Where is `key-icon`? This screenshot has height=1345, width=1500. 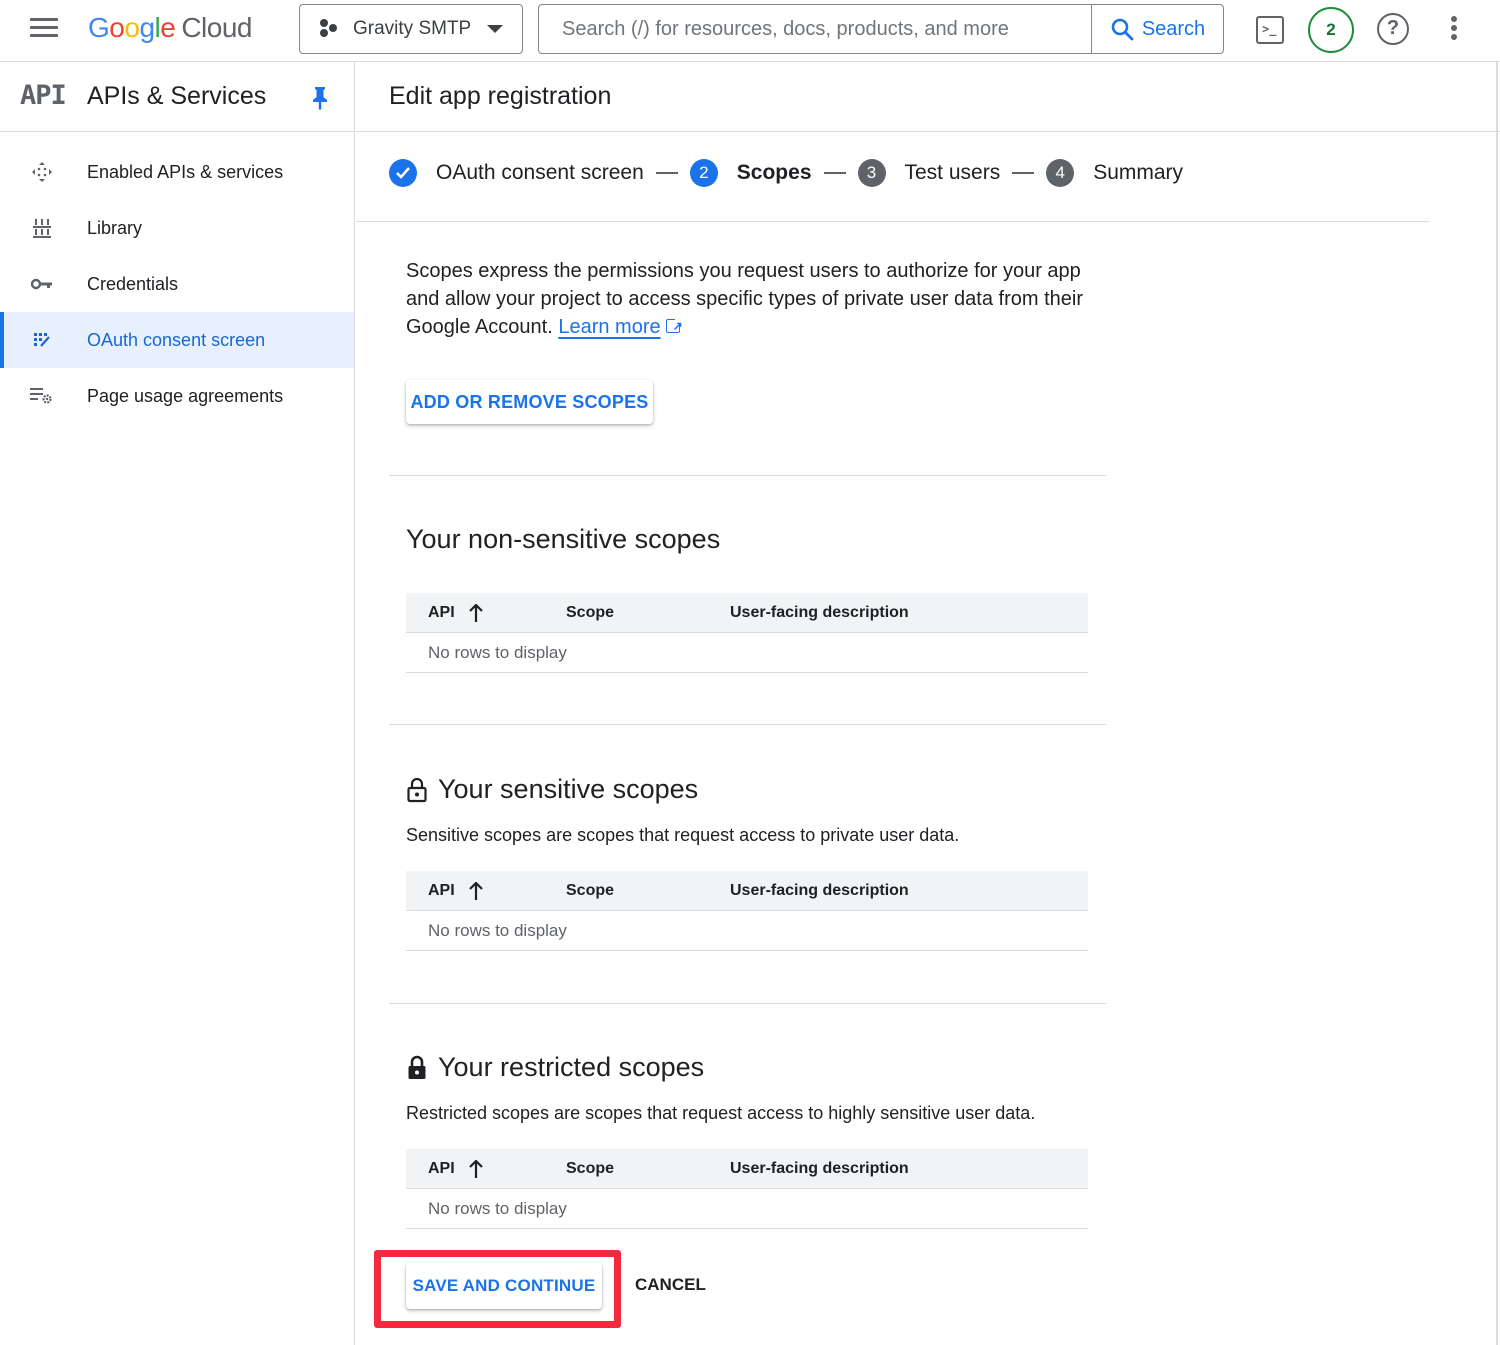 key-icon is located at coordinates (42, 284).